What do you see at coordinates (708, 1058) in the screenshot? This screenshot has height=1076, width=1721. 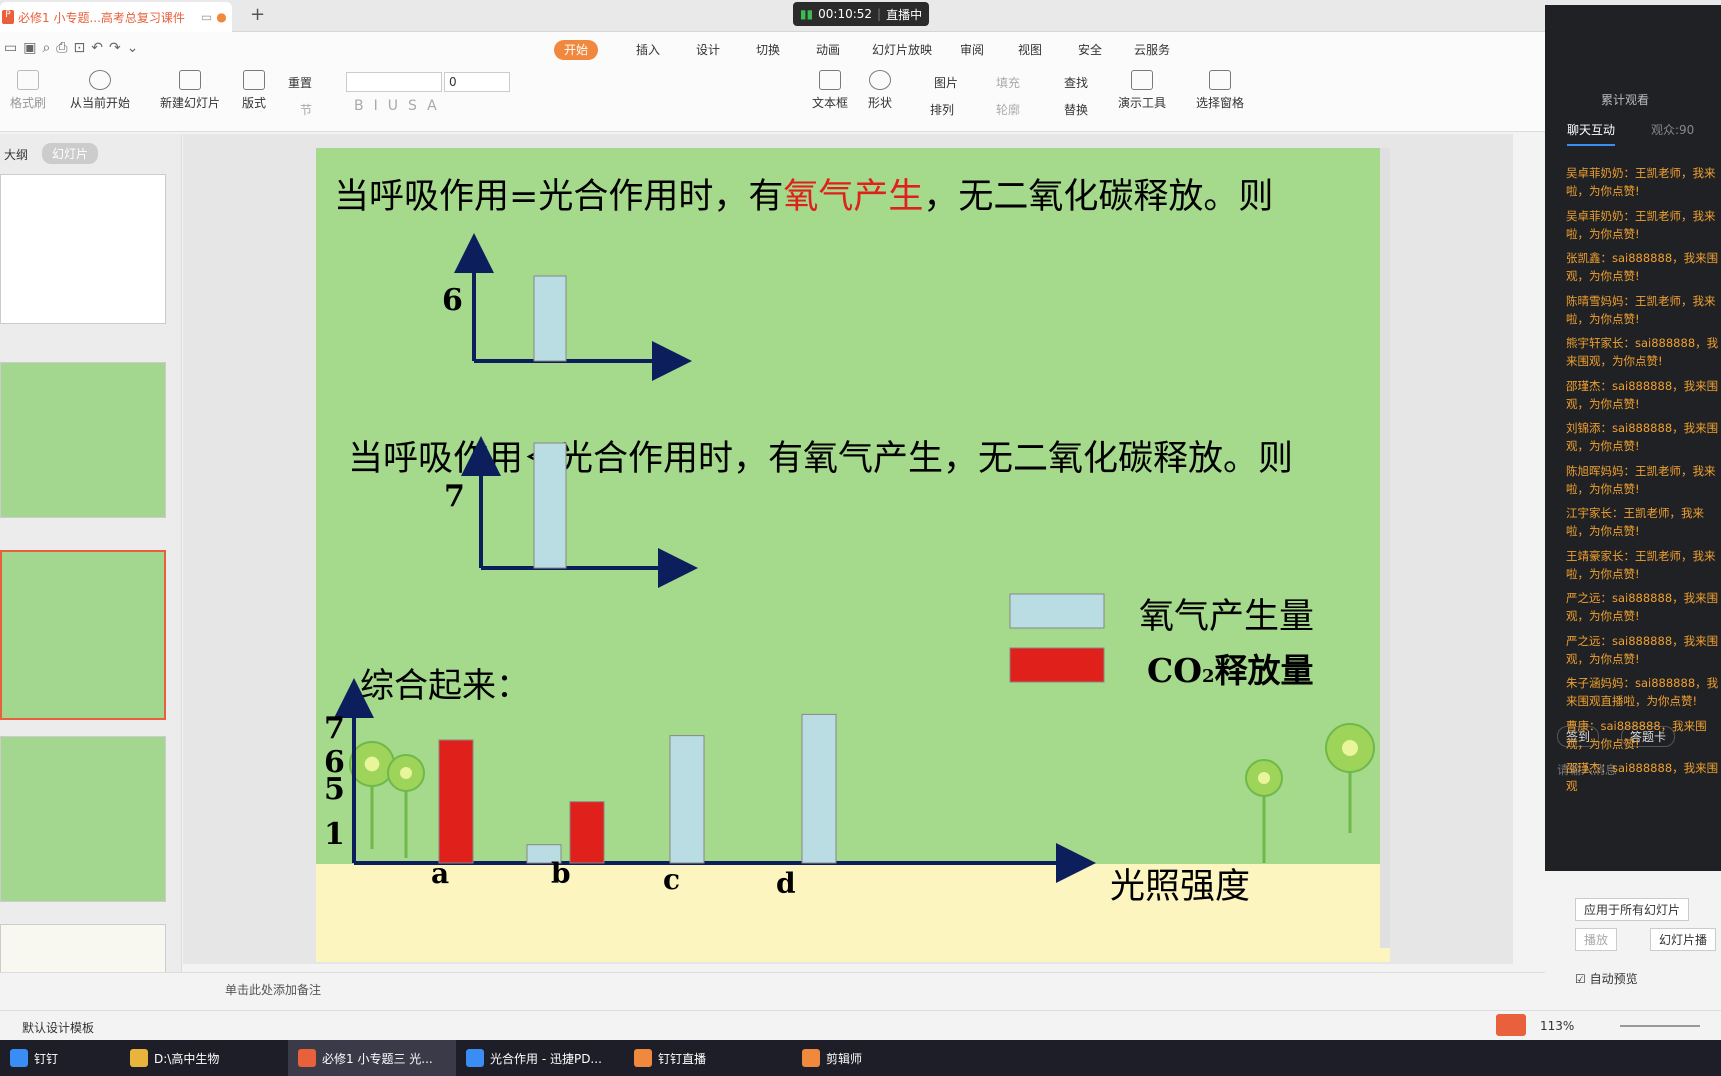 I see `taskbar-item: 钉钉直播` at bounding box center [708, 1058].